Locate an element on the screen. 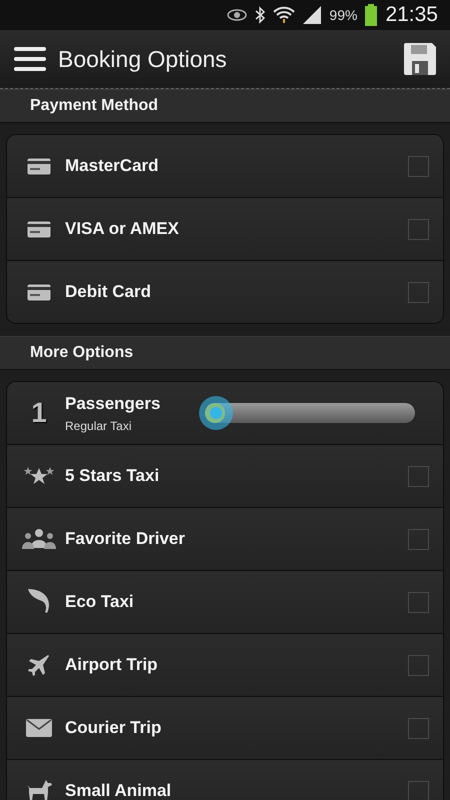 This screenshot has width=450, height=800. list-row: Debit Card is located at coordinates (225, 291).